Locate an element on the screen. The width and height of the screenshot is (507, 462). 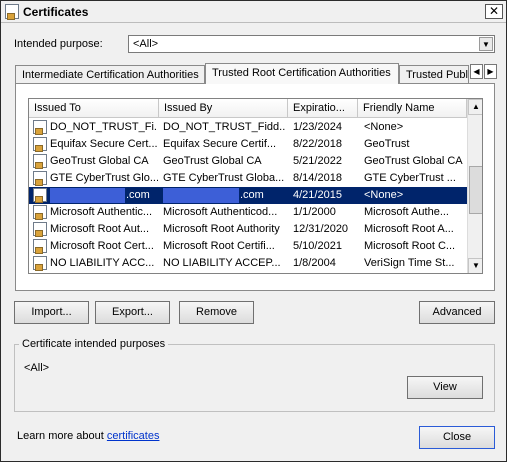
close-window-button: ✕ is located at coordinates (494, 11).